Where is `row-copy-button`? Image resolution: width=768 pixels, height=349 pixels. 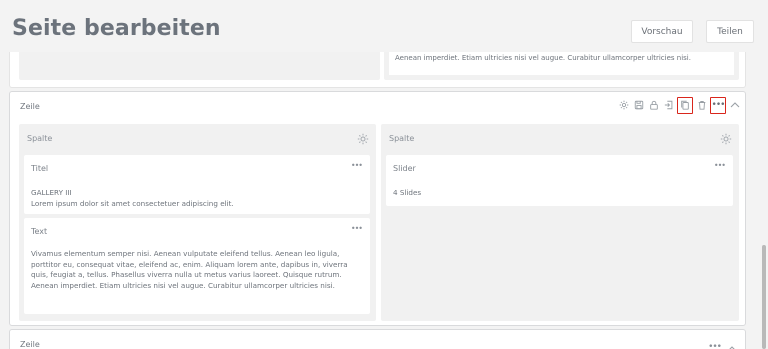
row-copy-button is located at coordinates (685, 105).